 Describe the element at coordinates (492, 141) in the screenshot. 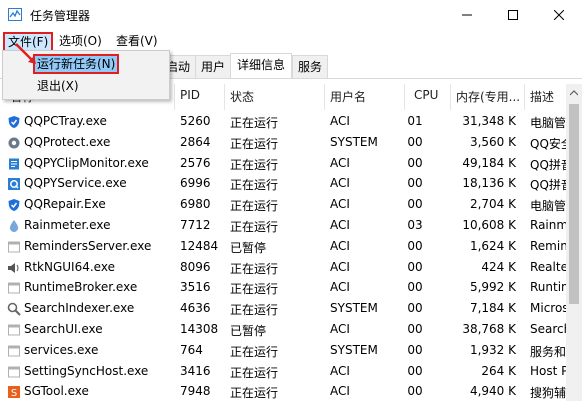

I see `cell-memory: 3,560 K` at that location.